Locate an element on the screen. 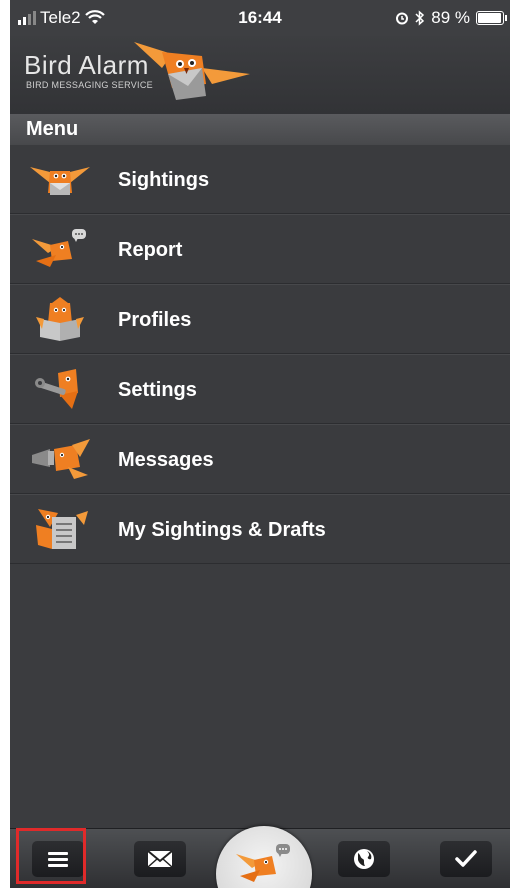  menu-section-header: Menu is located at coordinates (260, 129).